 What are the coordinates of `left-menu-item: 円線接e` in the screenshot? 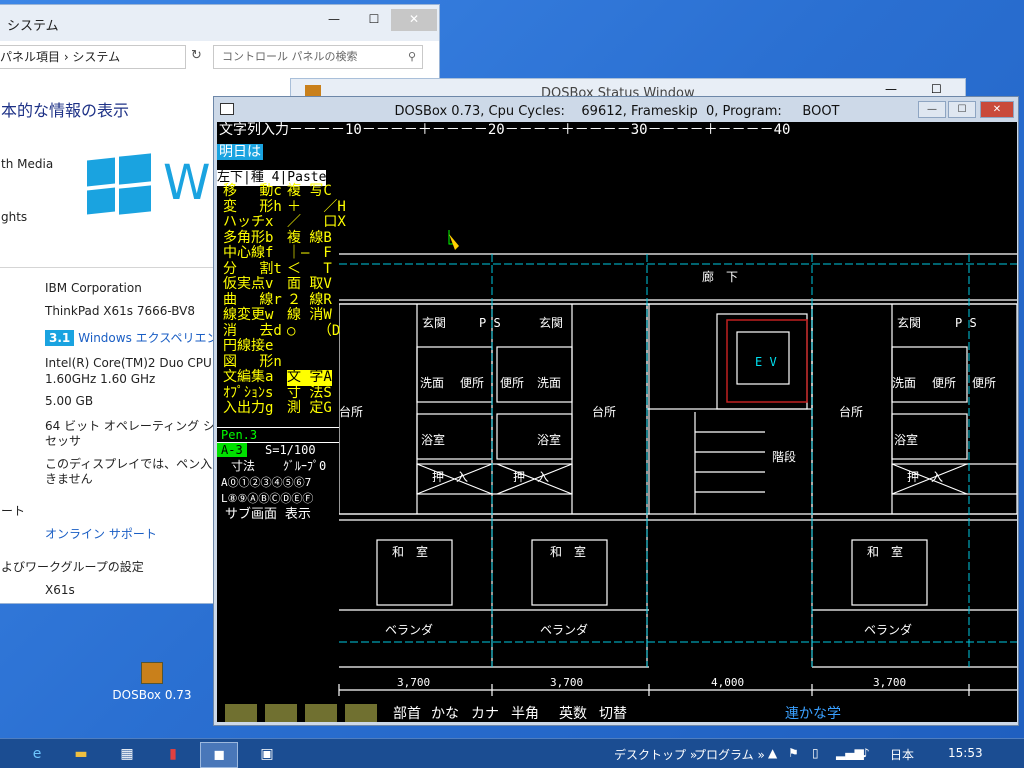 It's located at (248, 346).